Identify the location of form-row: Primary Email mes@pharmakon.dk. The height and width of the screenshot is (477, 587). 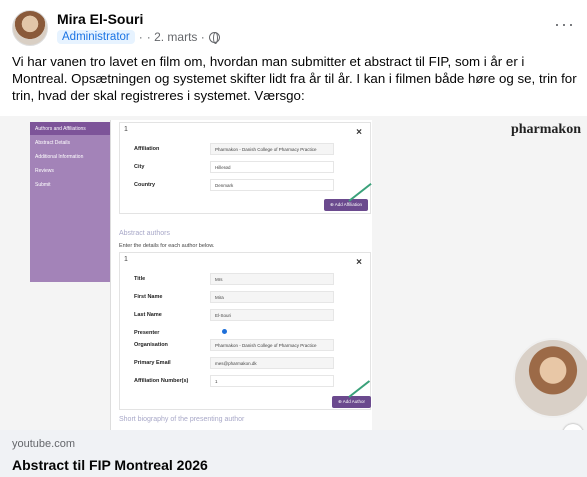
(249, 364).